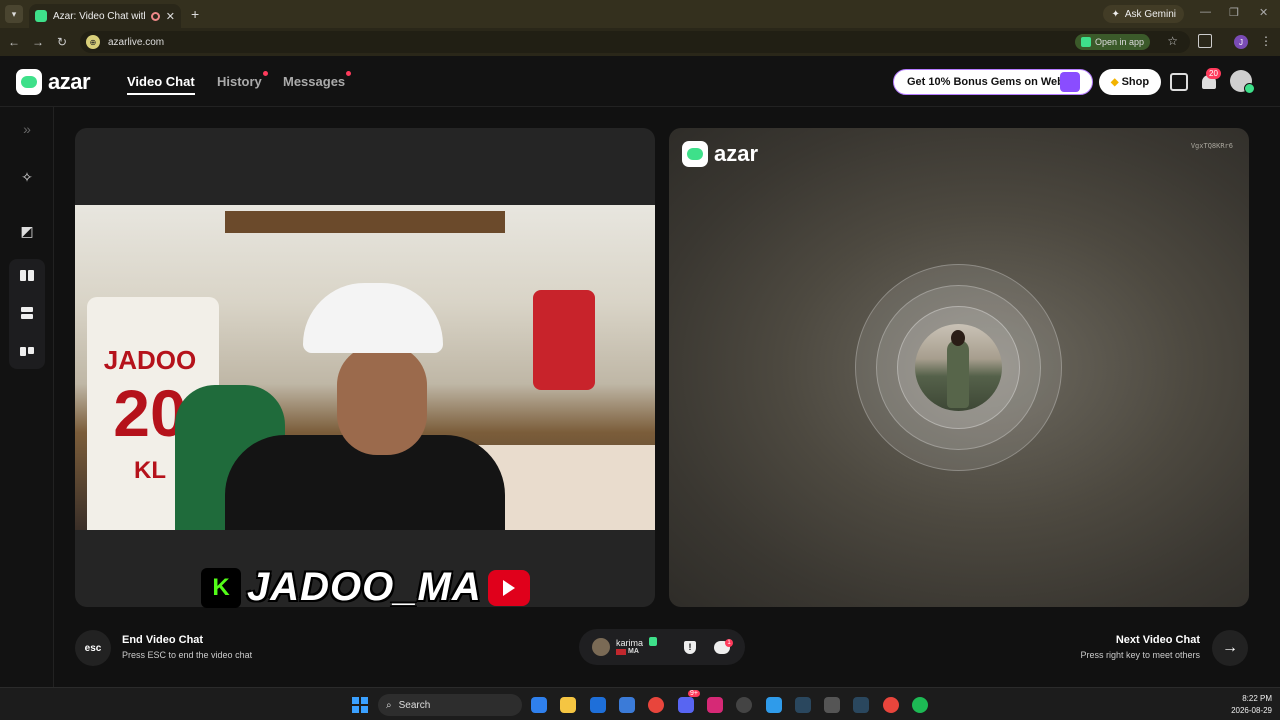 The width and height of the screenshot is (1280, 720). Describe the element at coordinates (221, 587) in the screenshot. I see `kick-logo-icon: K` at that location.